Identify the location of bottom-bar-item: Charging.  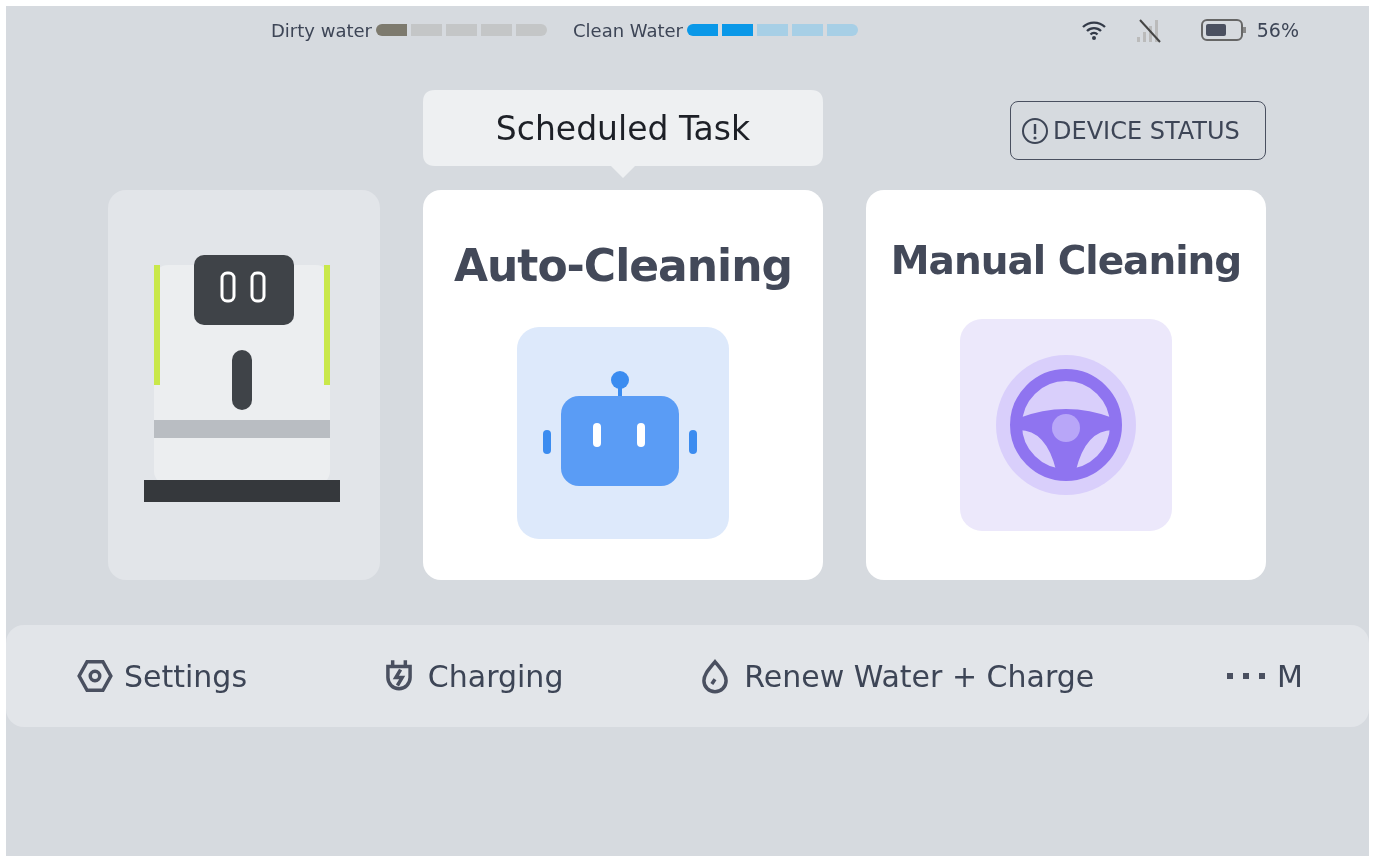
(471, 676).